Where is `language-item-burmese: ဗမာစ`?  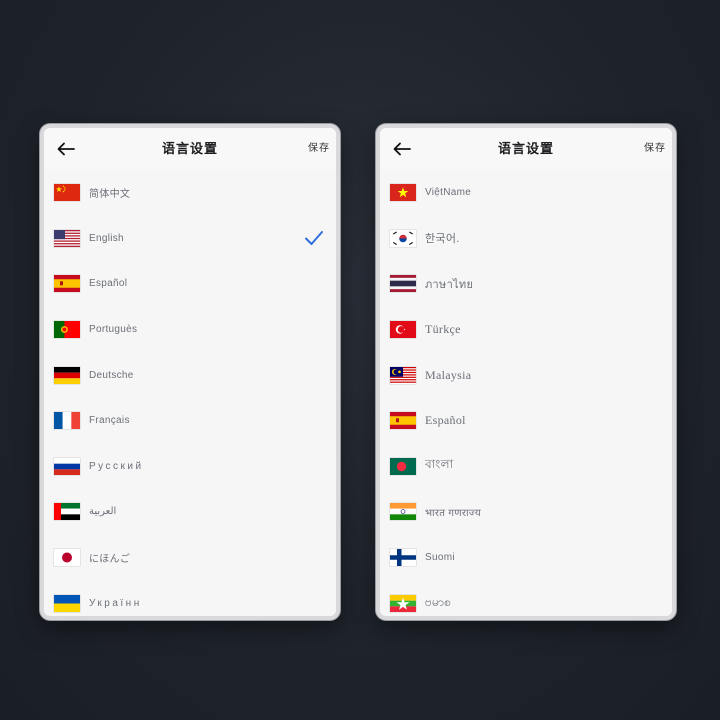
language-item-burmese: ဗမာစ is located at coordinates (526, 598).